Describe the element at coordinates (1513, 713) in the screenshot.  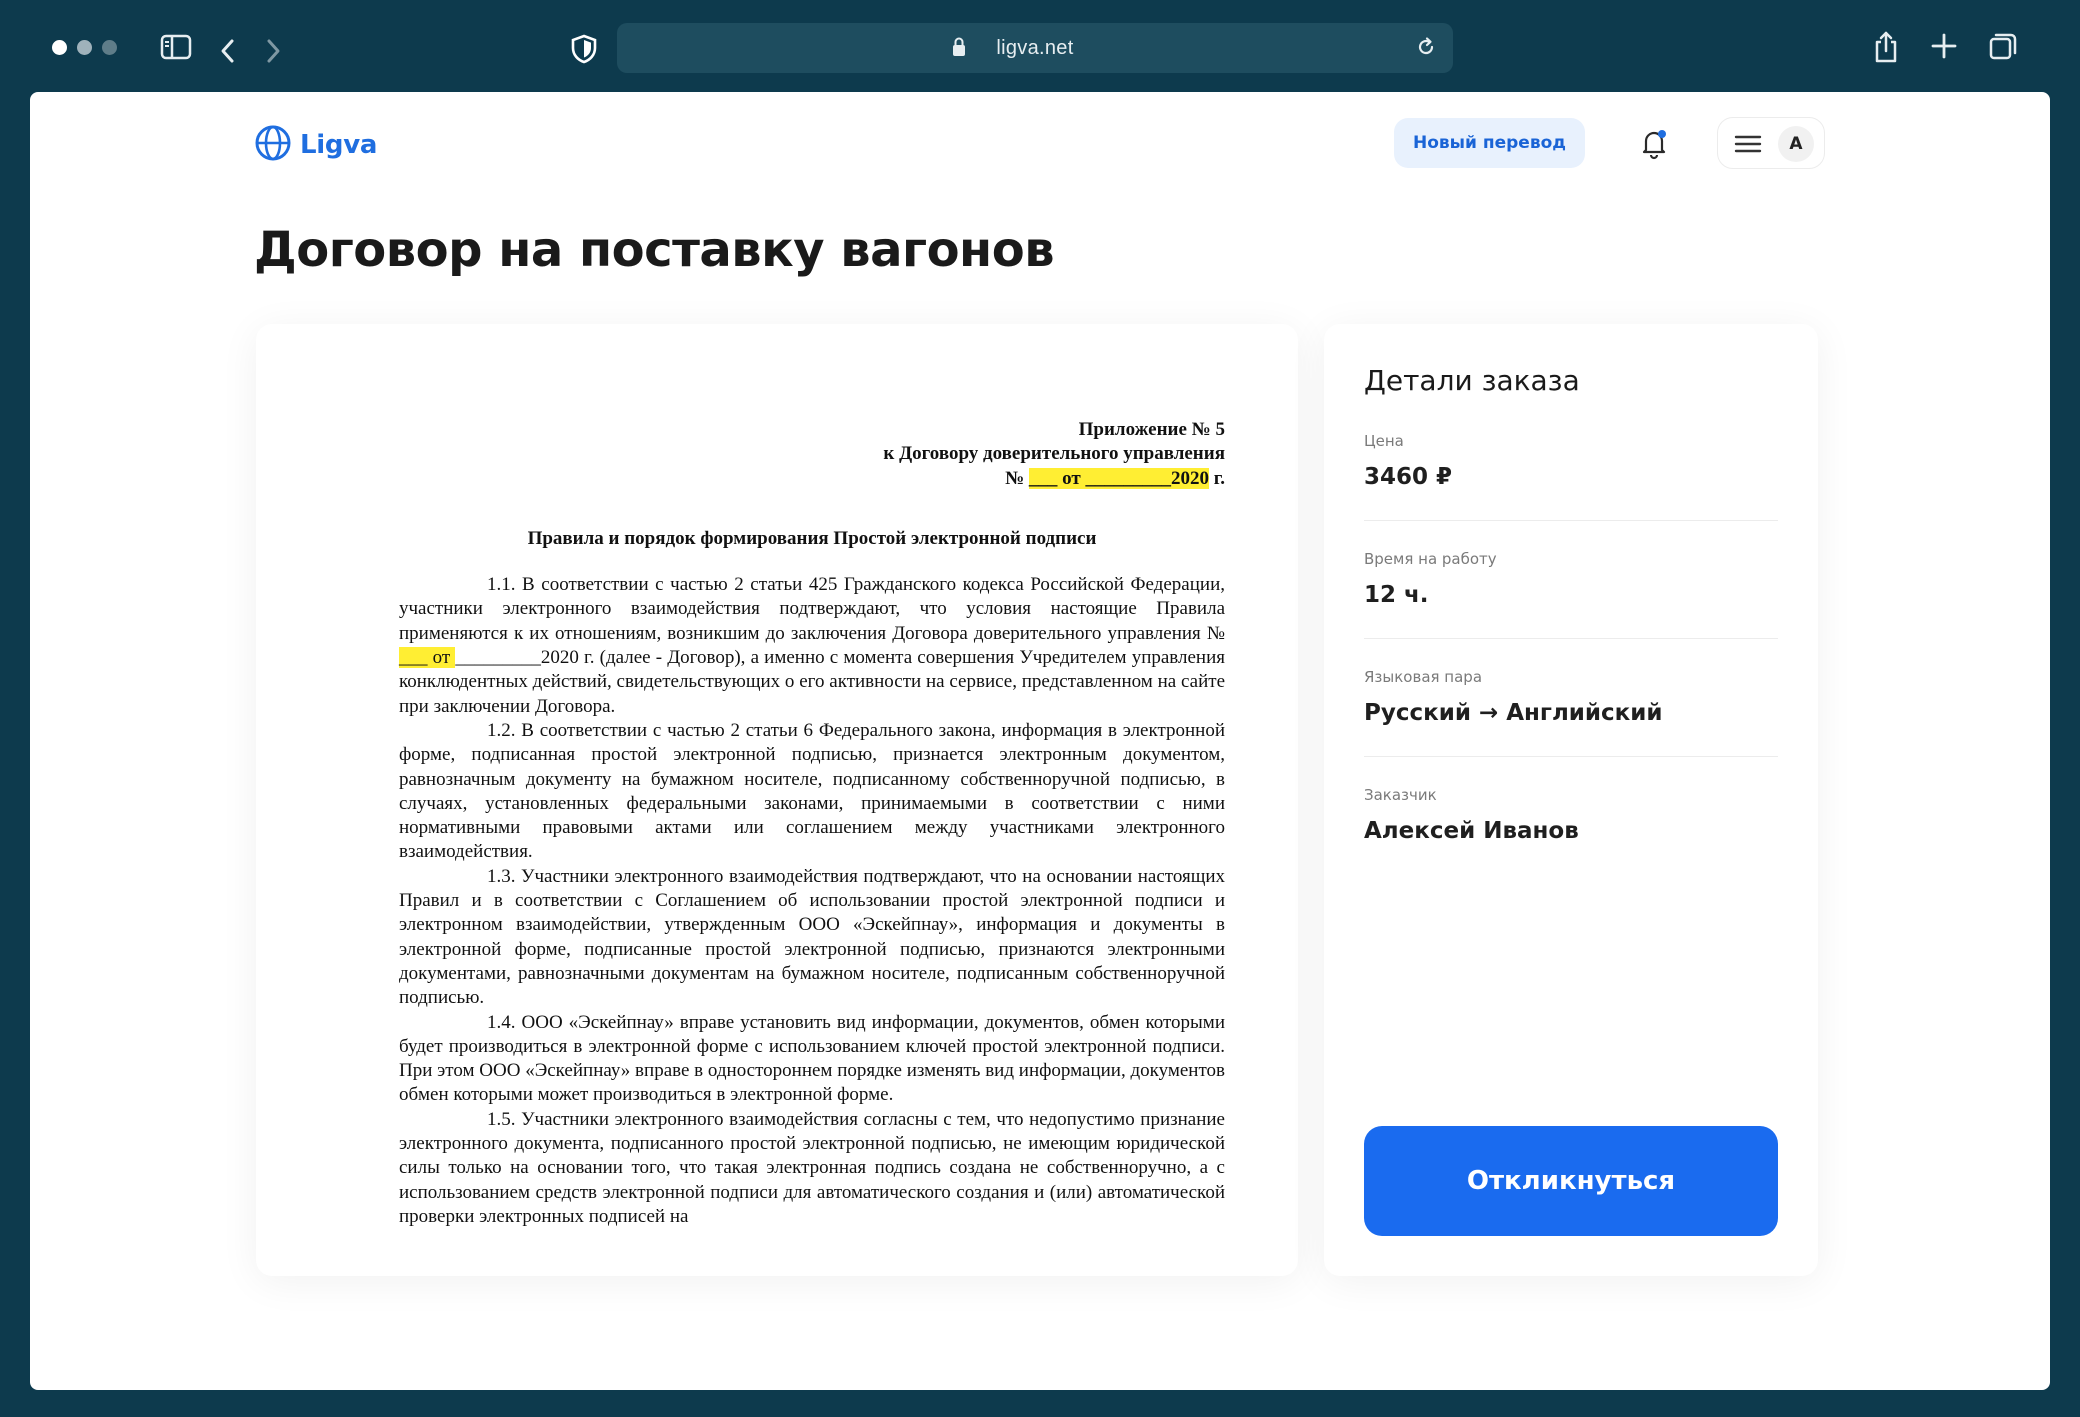
I see `language-pair-value: Русский → Английский` at that location.